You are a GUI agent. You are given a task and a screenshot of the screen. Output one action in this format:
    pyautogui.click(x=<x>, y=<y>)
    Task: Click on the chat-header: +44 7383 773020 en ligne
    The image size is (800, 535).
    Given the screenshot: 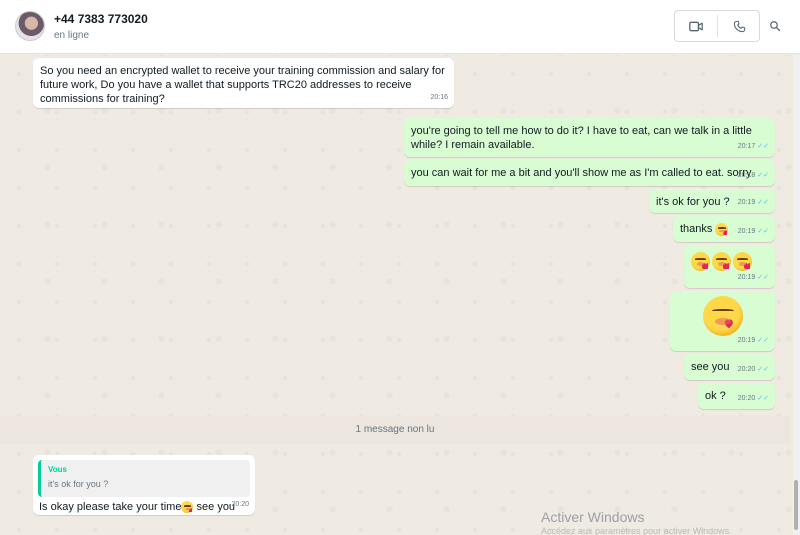 What is the action you would take?
    pyautogui.click(x=400, y=27)
    